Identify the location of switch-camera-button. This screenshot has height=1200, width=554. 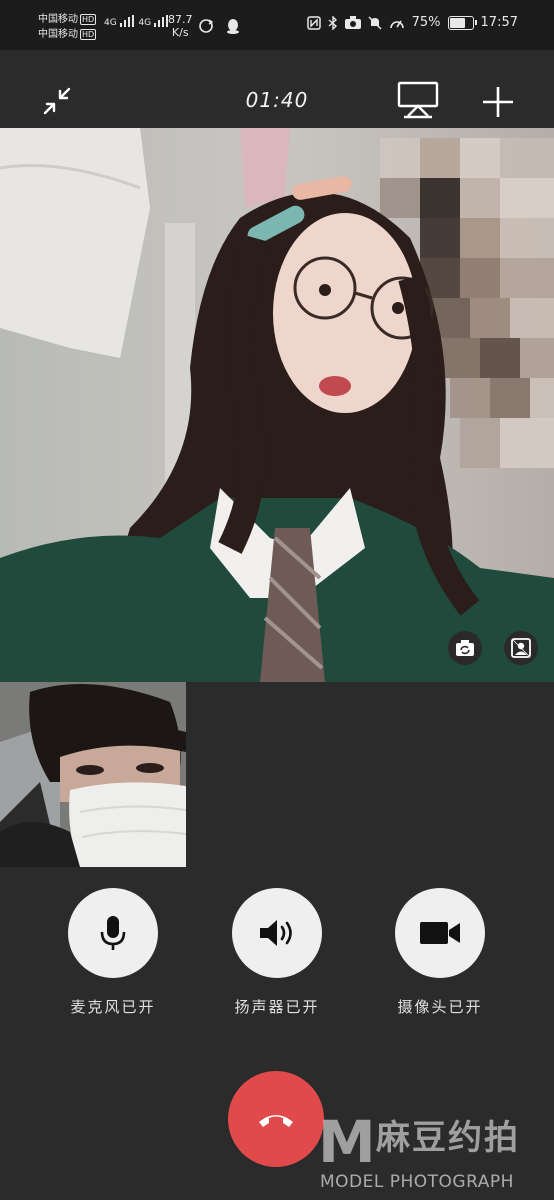
(465, 648).